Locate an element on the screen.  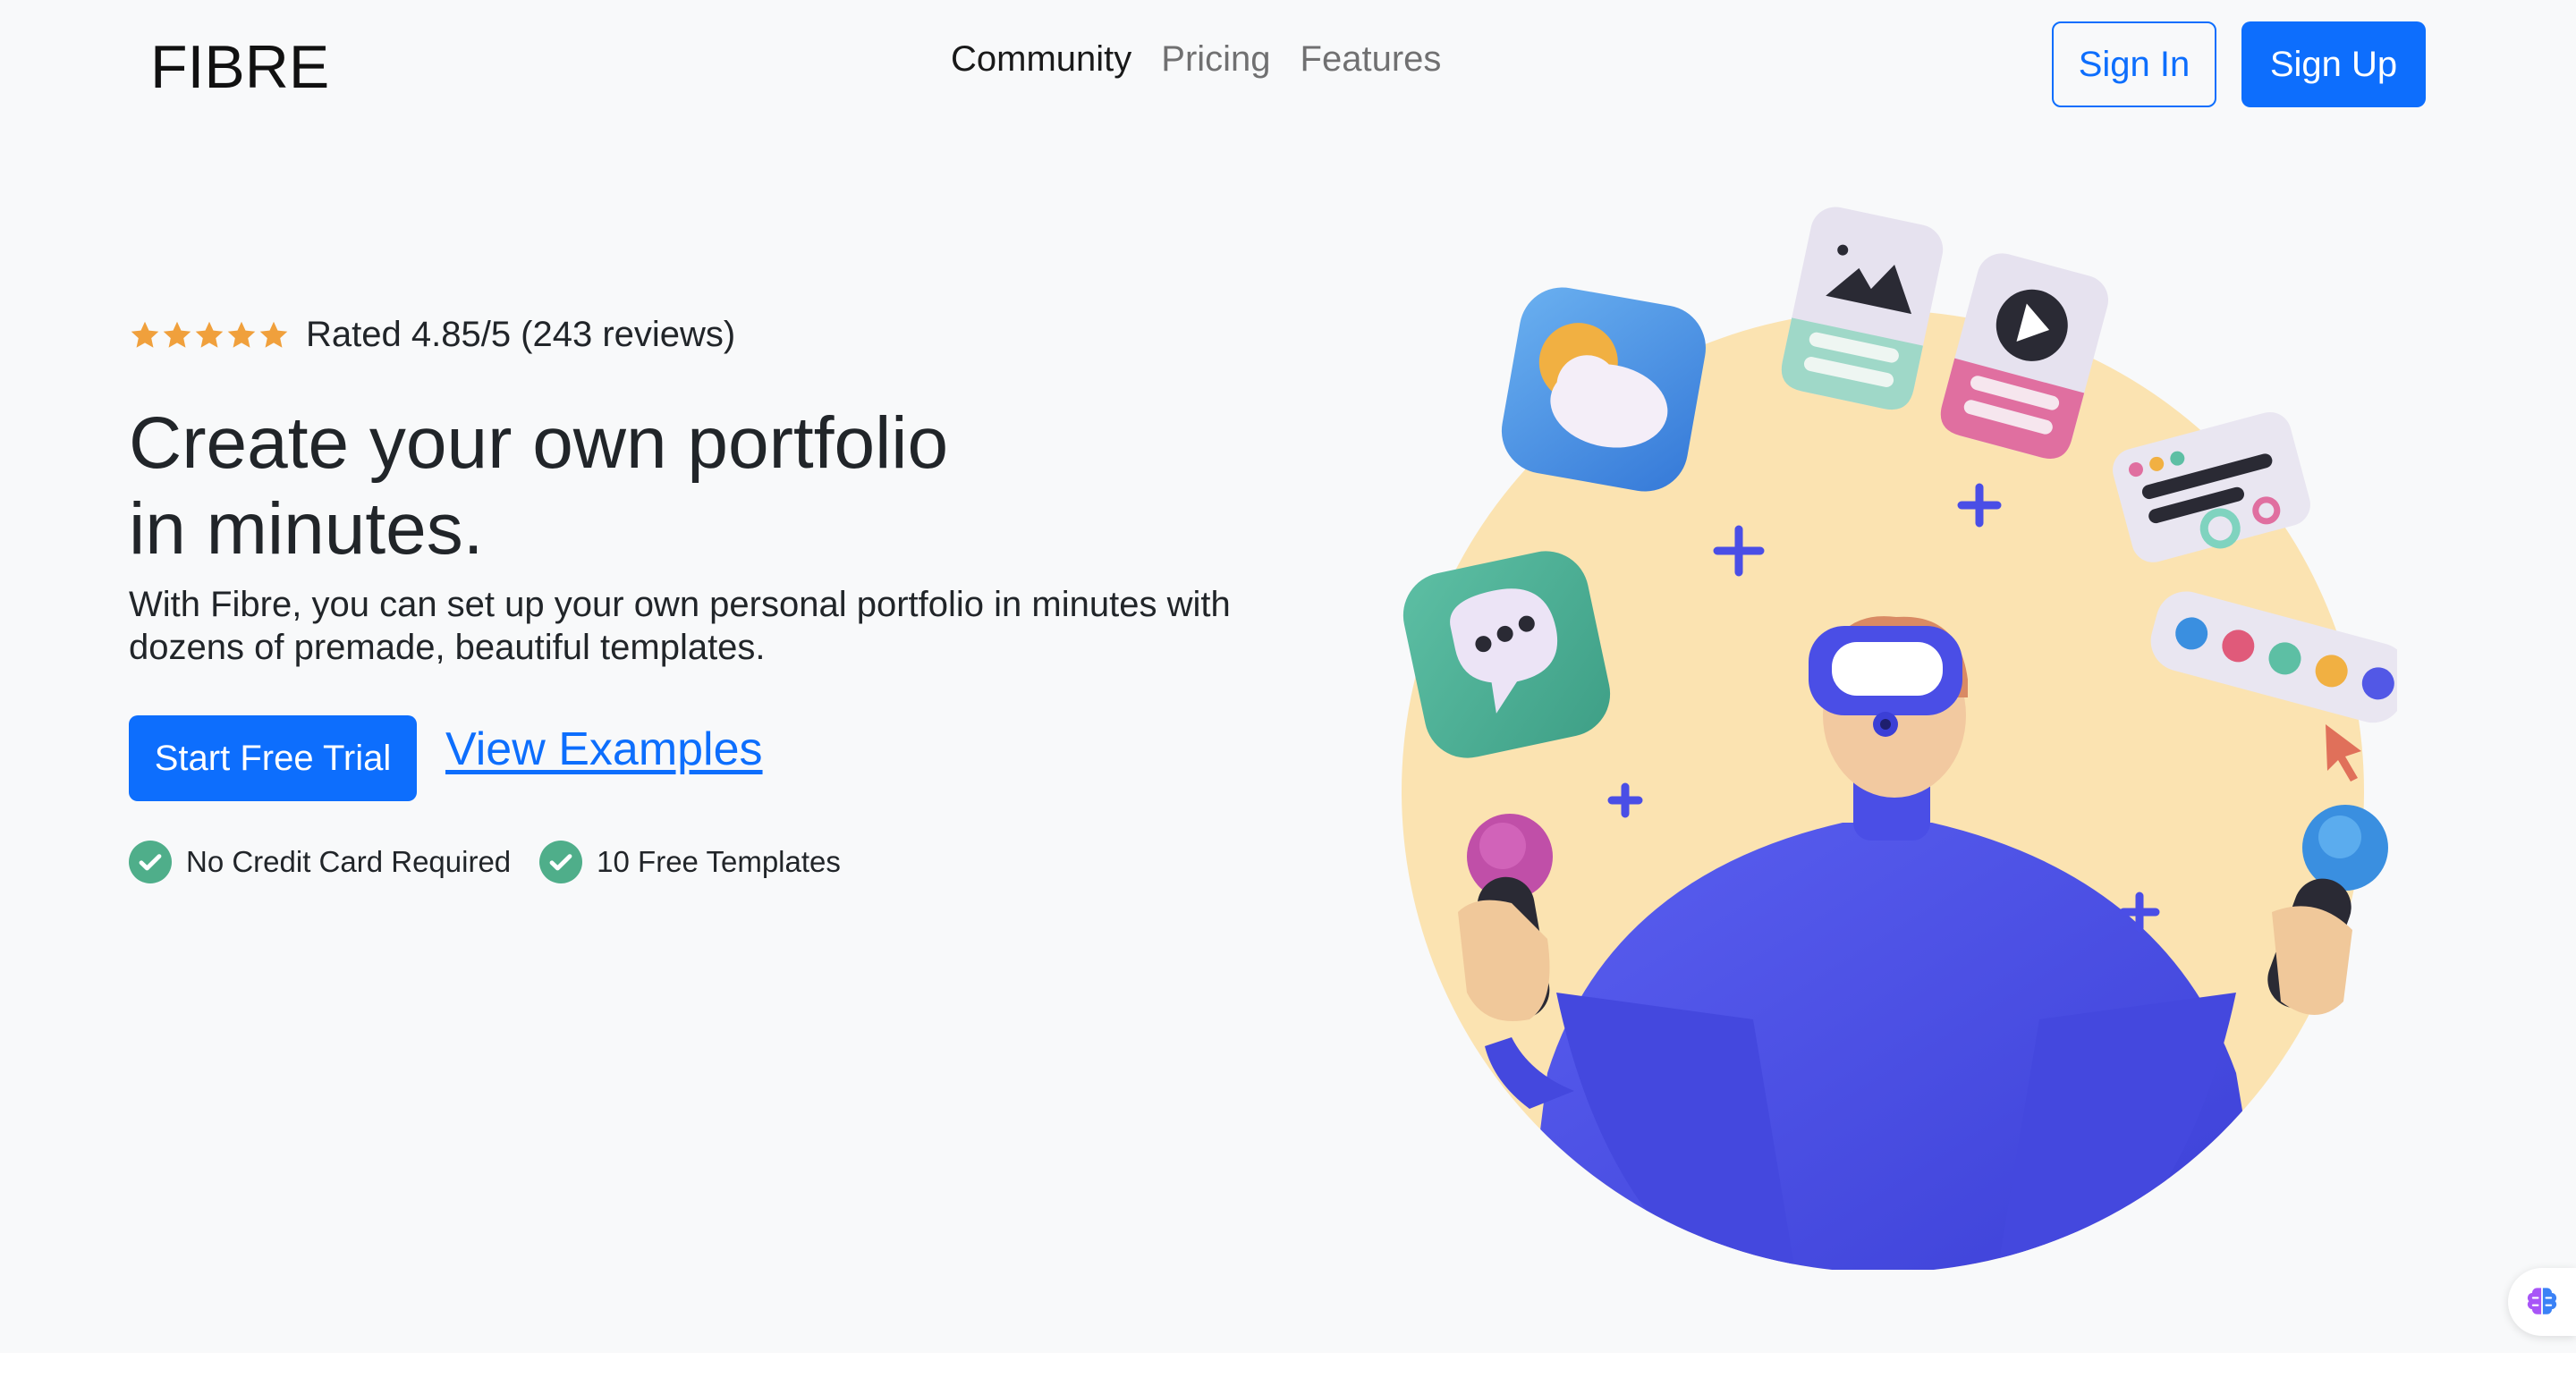
rating: Rated 4.85/5 (243 reviews) is located at coordinates (432, 335).